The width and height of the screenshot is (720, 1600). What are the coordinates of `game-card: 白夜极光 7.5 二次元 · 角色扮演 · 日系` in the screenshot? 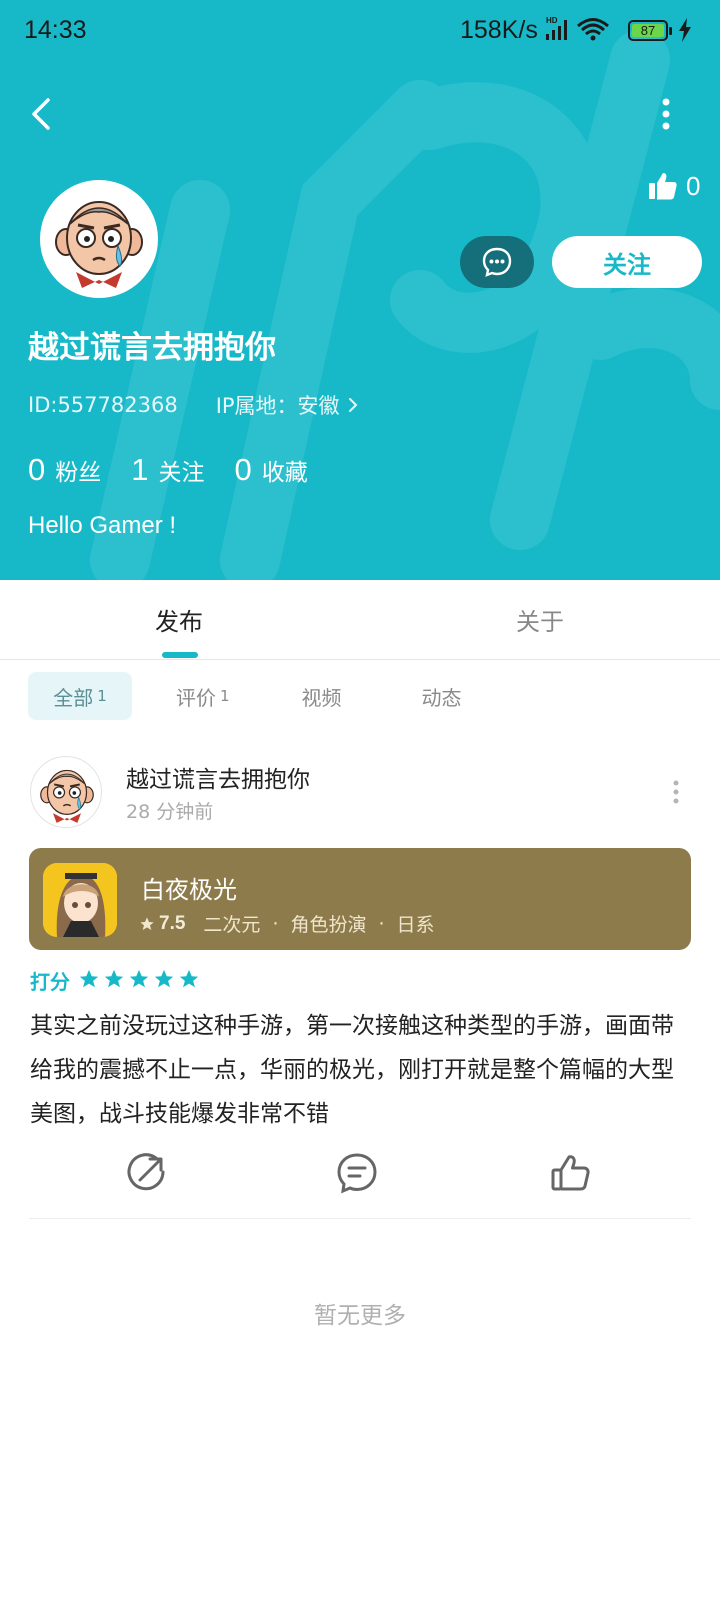 It's located at (360, 899).